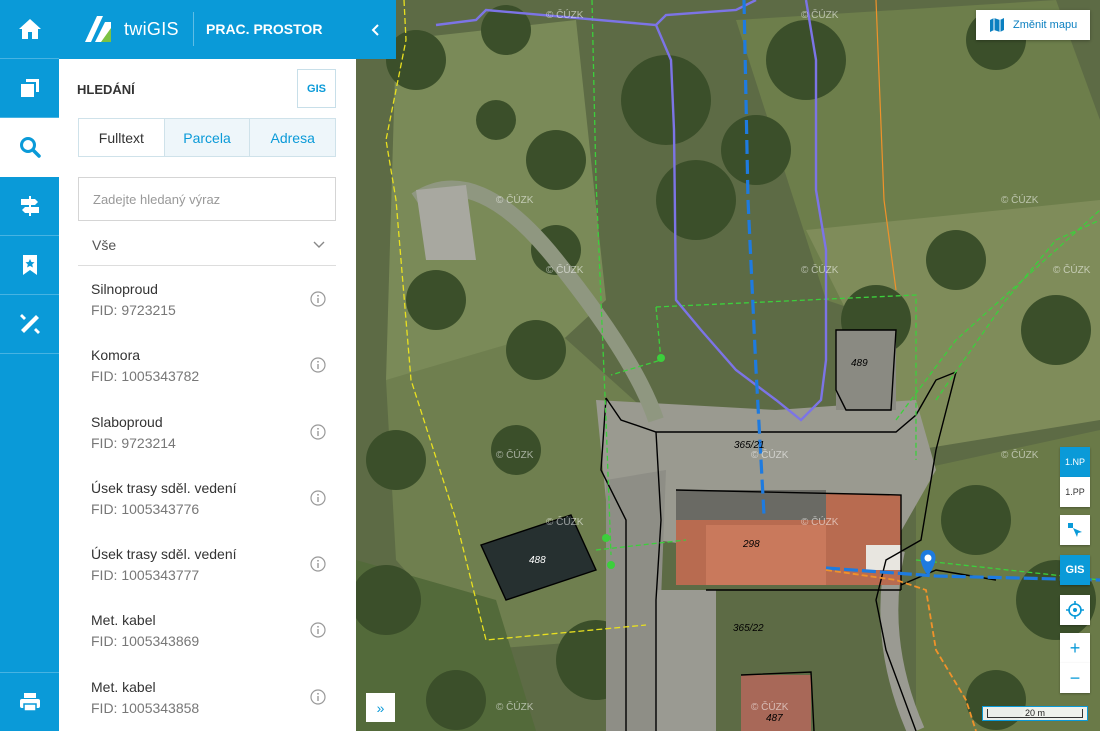 This screenshot has height=731, width=1100. I want to click on parcel-label: 487, so click(774, 718).